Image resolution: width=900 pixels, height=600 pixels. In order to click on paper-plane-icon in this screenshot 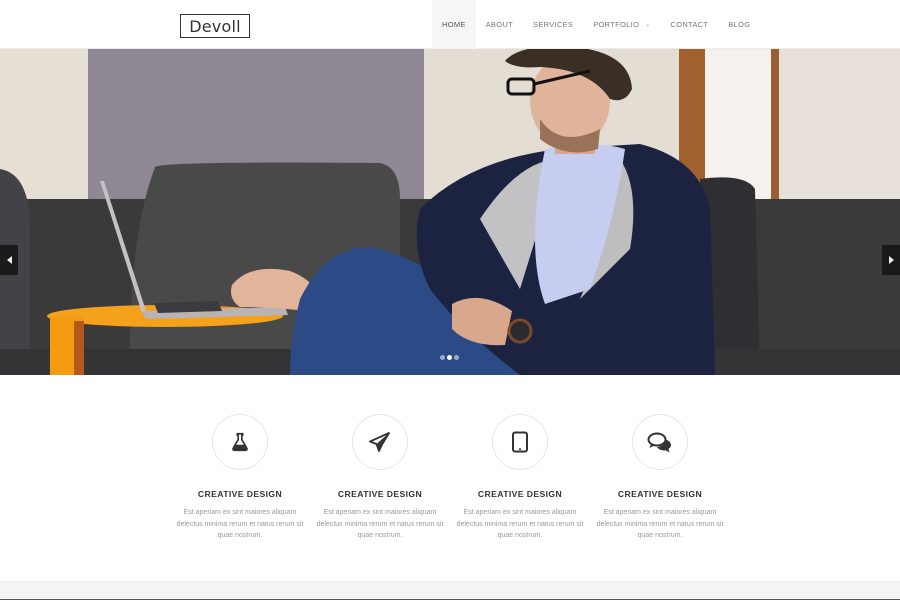, I will do `click(379, 442)`.